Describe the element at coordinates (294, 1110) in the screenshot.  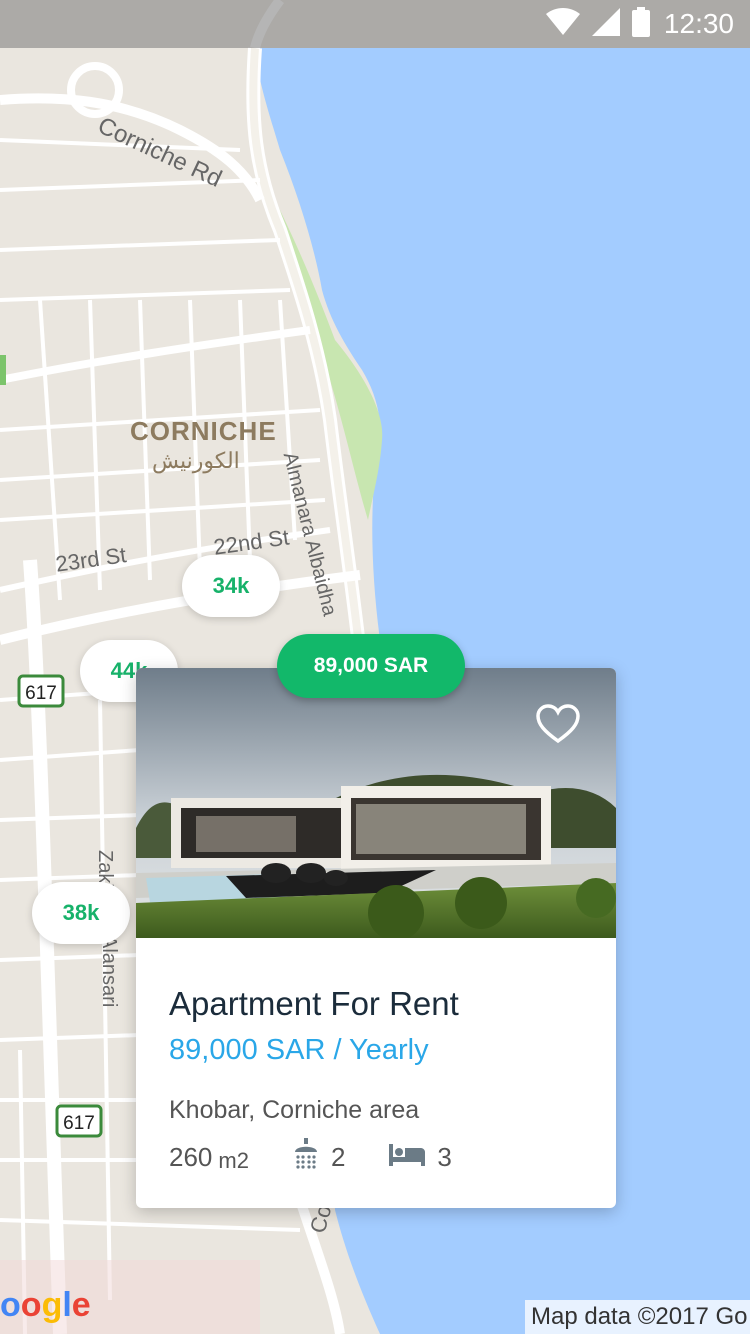
I see `listing-location: Khobar, Corniche area` at that location.